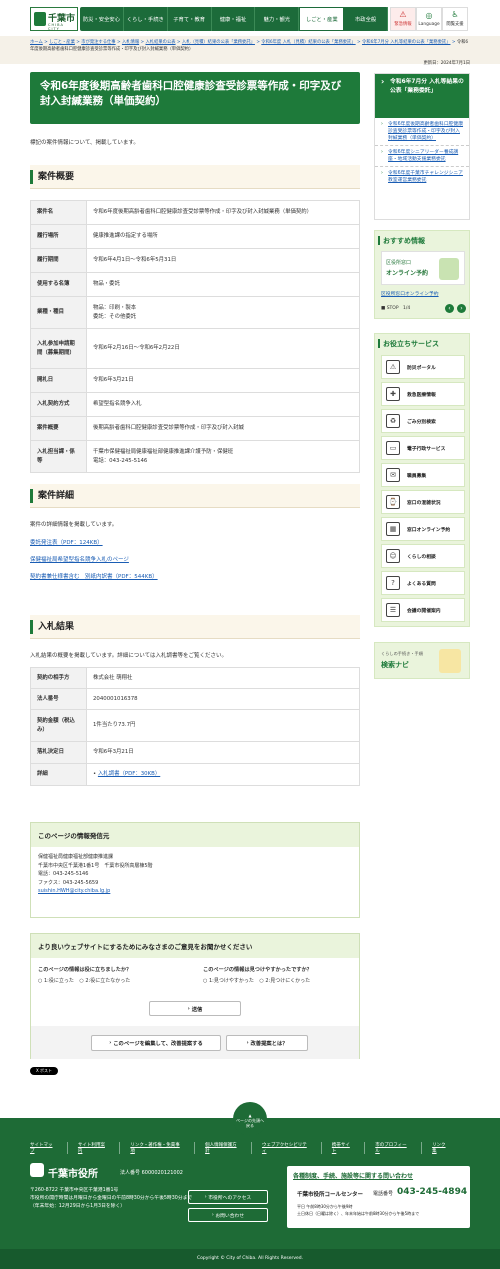  What do you see at coordinates (218, 42) in the screenshot?
I see `breadcrumb-link: 入札（見積）結果の公表「業務委託」` at bounding box center [218, 42].